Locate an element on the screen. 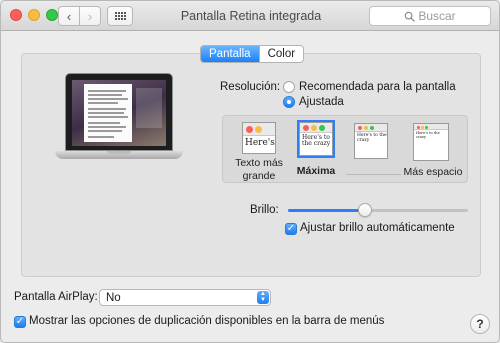 The height and width of the screenshot is (343, 500). airplay-select: No ▲ ▼ is located at coordinates (185, 297).